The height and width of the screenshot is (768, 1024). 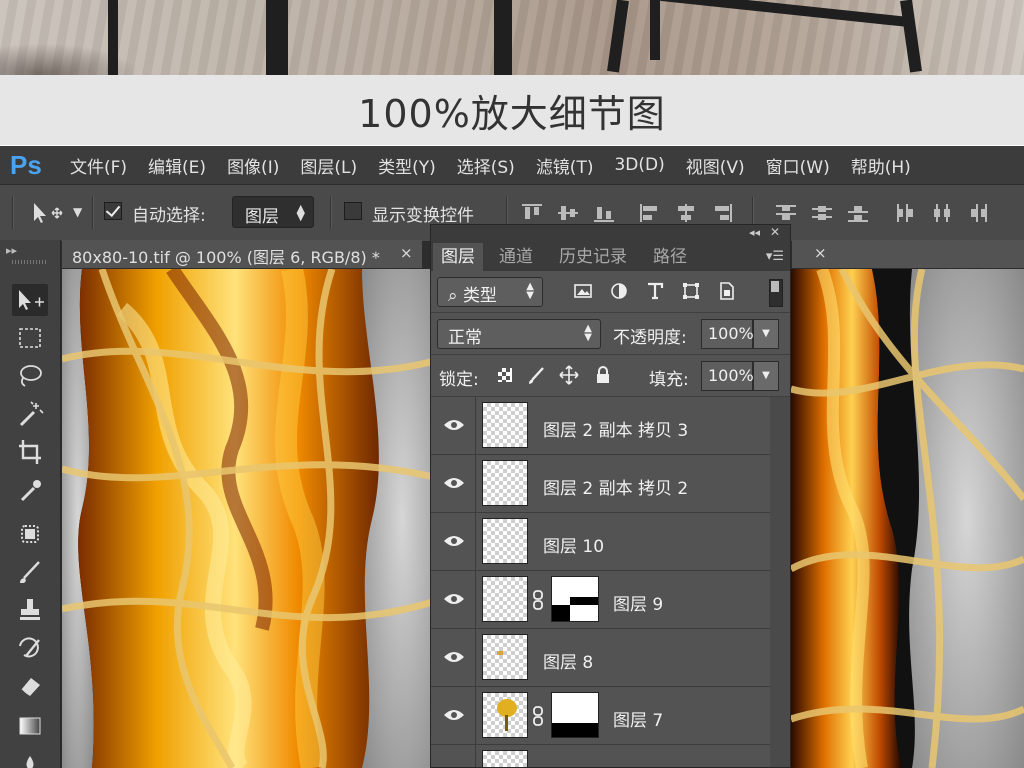 I want to click on distribute-top-icon, so click(x=786, y=213).